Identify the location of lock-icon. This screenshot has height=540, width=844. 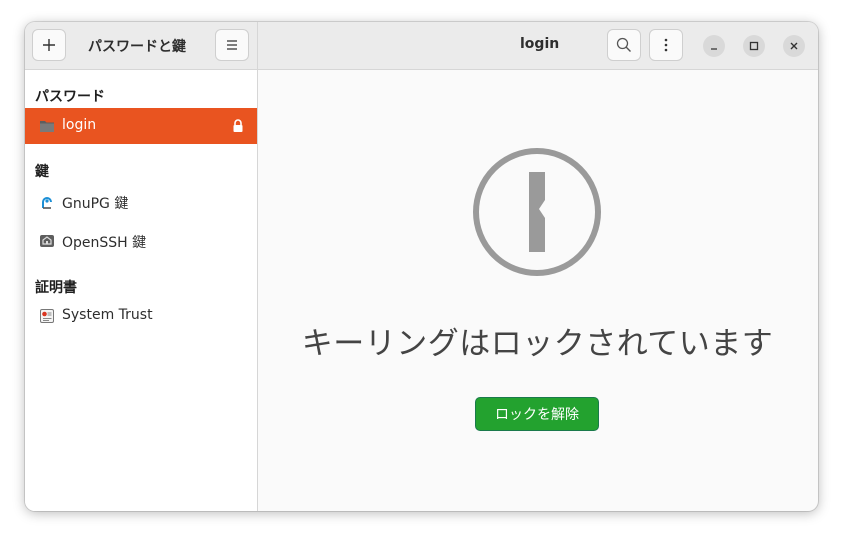
(238, 125).